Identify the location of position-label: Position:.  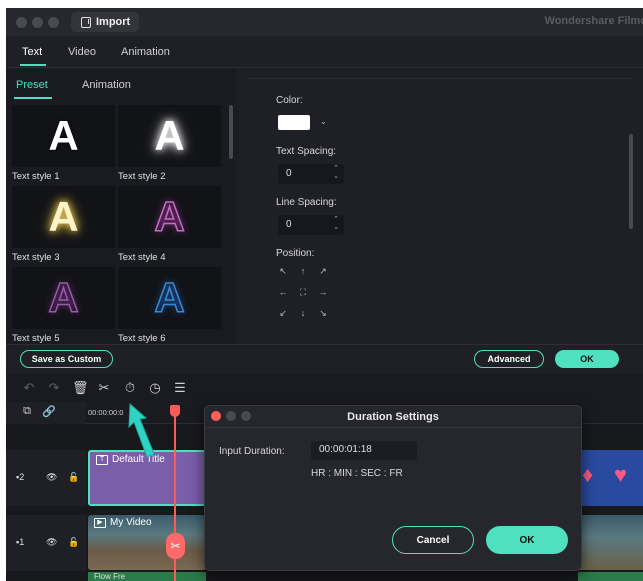
(295, 253).